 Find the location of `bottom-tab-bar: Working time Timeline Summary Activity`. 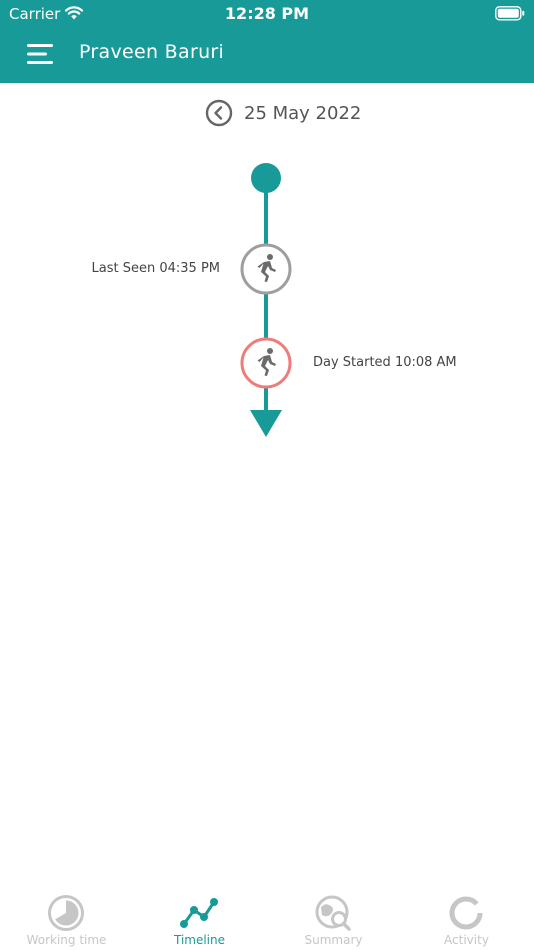

bottom-tab-bar: Working time Timeline Summary Activity is located at coordinates (267, 919).